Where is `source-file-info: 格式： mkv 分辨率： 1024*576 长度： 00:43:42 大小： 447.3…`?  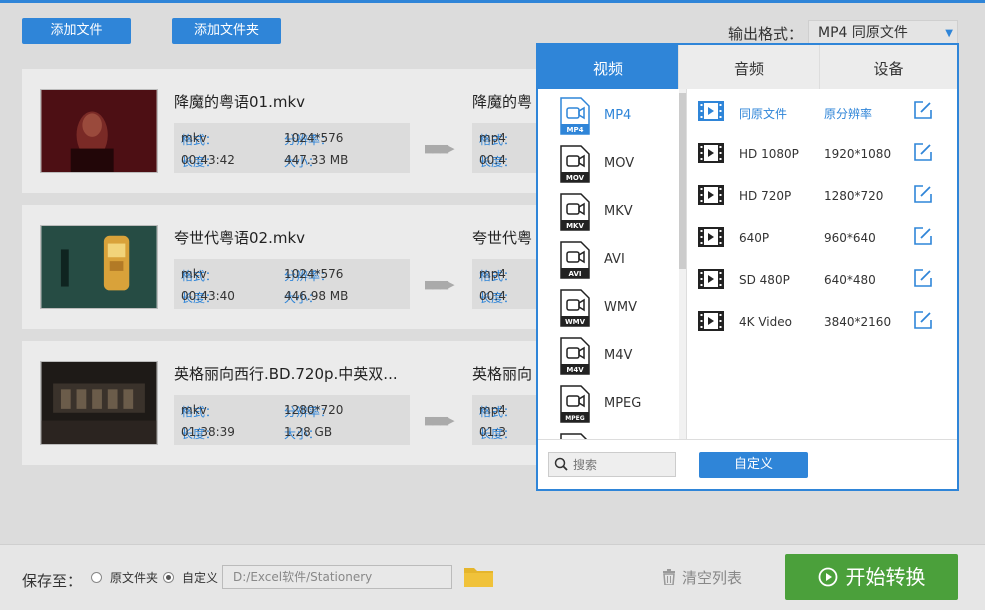
source-file-info: 格式： mkv 分辨率： 1024*576 长度： 00:43:42 大小： 447.3… is located at coordinates (292, 148).